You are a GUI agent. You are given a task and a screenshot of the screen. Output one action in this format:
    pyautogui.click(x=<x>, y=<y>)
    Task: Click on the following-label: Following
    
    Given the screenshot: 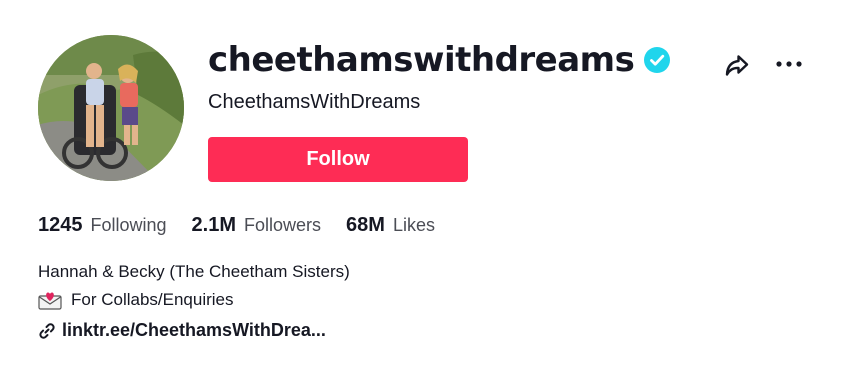 What is the action you would take?
    pyautogui.click(x=128, y=225)
    